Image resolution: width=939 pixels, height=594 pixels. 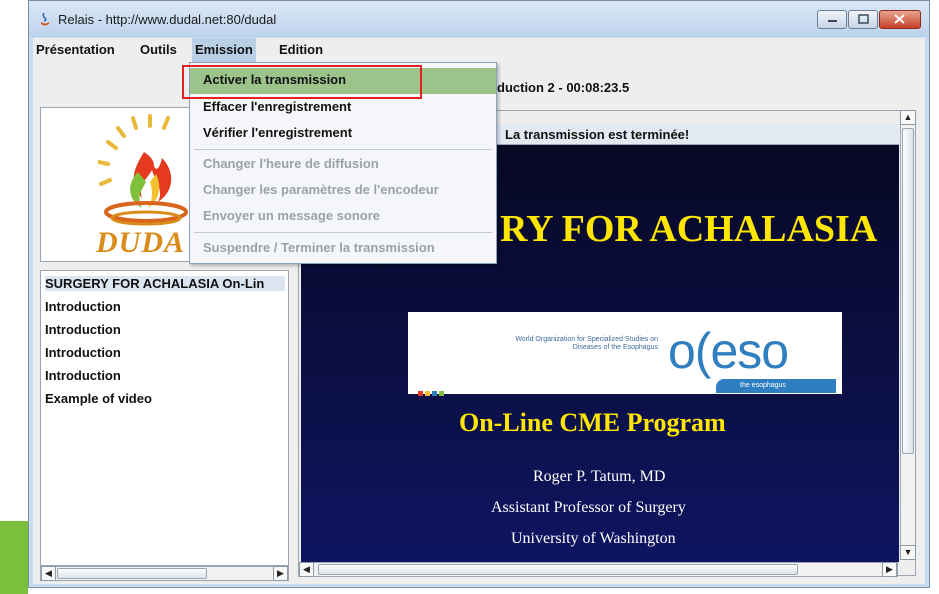 What do you see at coordinates (141, 242) in the screenshot?
I see `dudal-logo-text: DUDA` at bounding box center [141, 242].